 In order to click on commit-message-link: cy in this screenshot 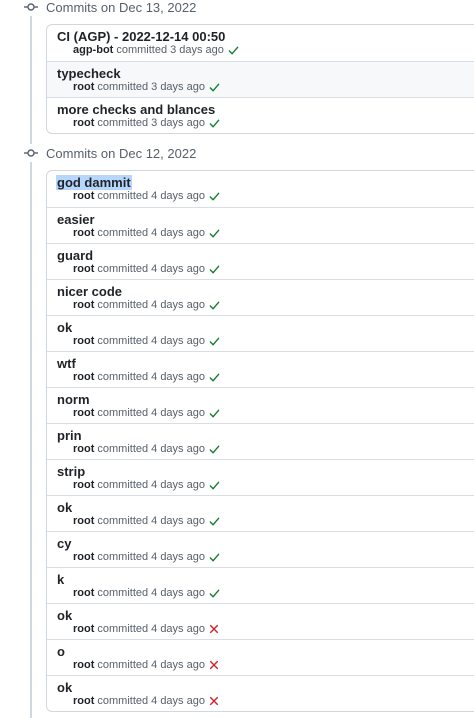, I will do `click(64, 543)`.